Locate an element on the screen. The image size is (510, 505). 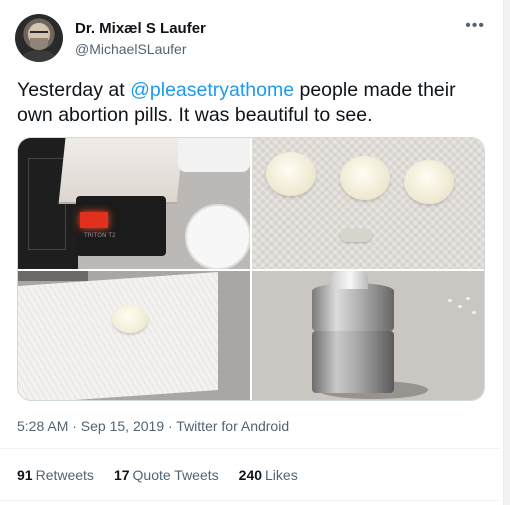
page-edge is located at coordinates (506, 252).